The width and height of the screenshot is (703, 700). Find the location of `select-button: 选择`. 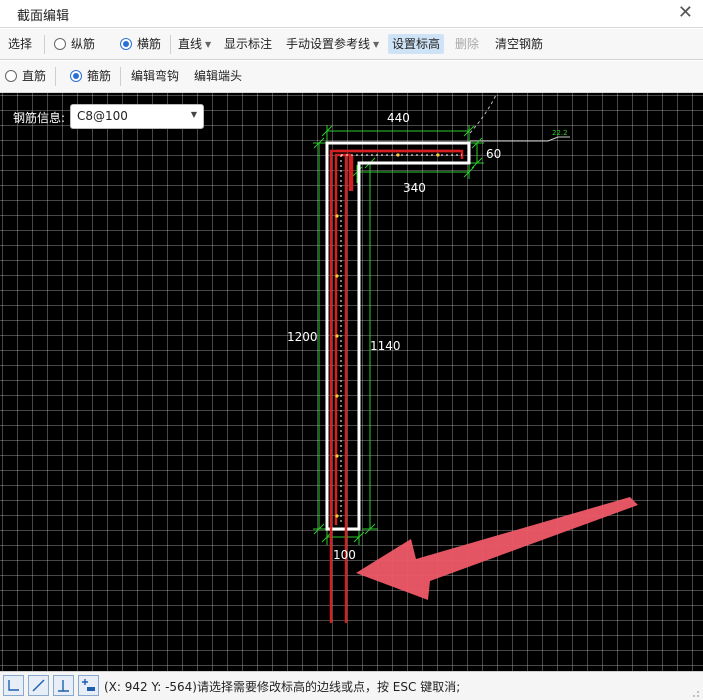

select-button: 选择 is located at coordinates (20, 44).